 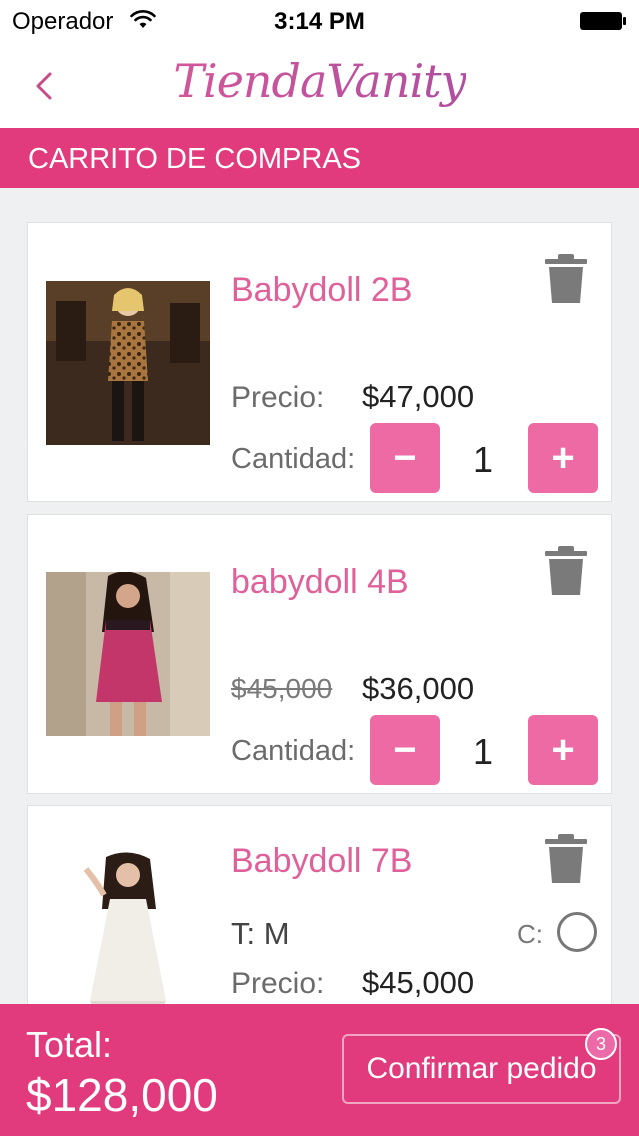 I want to click on price-value: $47,000, so click(x=418, y=396).